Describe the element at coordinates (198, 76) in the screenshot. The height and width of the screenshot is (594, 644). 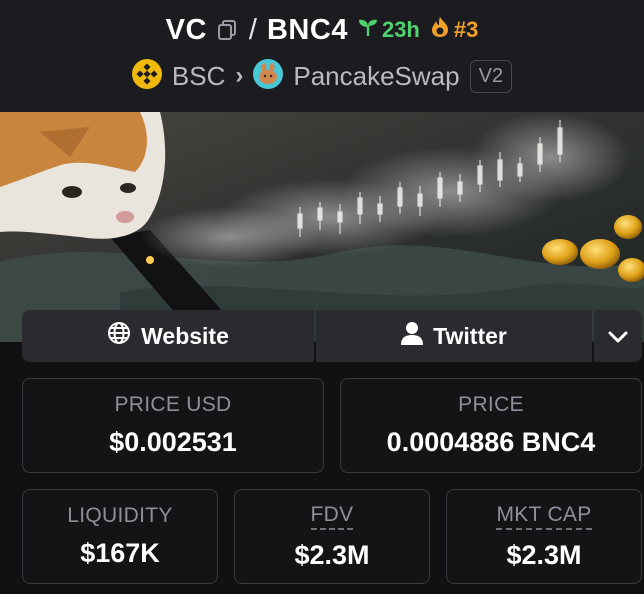
I see `chain-name: BSC` at that location.